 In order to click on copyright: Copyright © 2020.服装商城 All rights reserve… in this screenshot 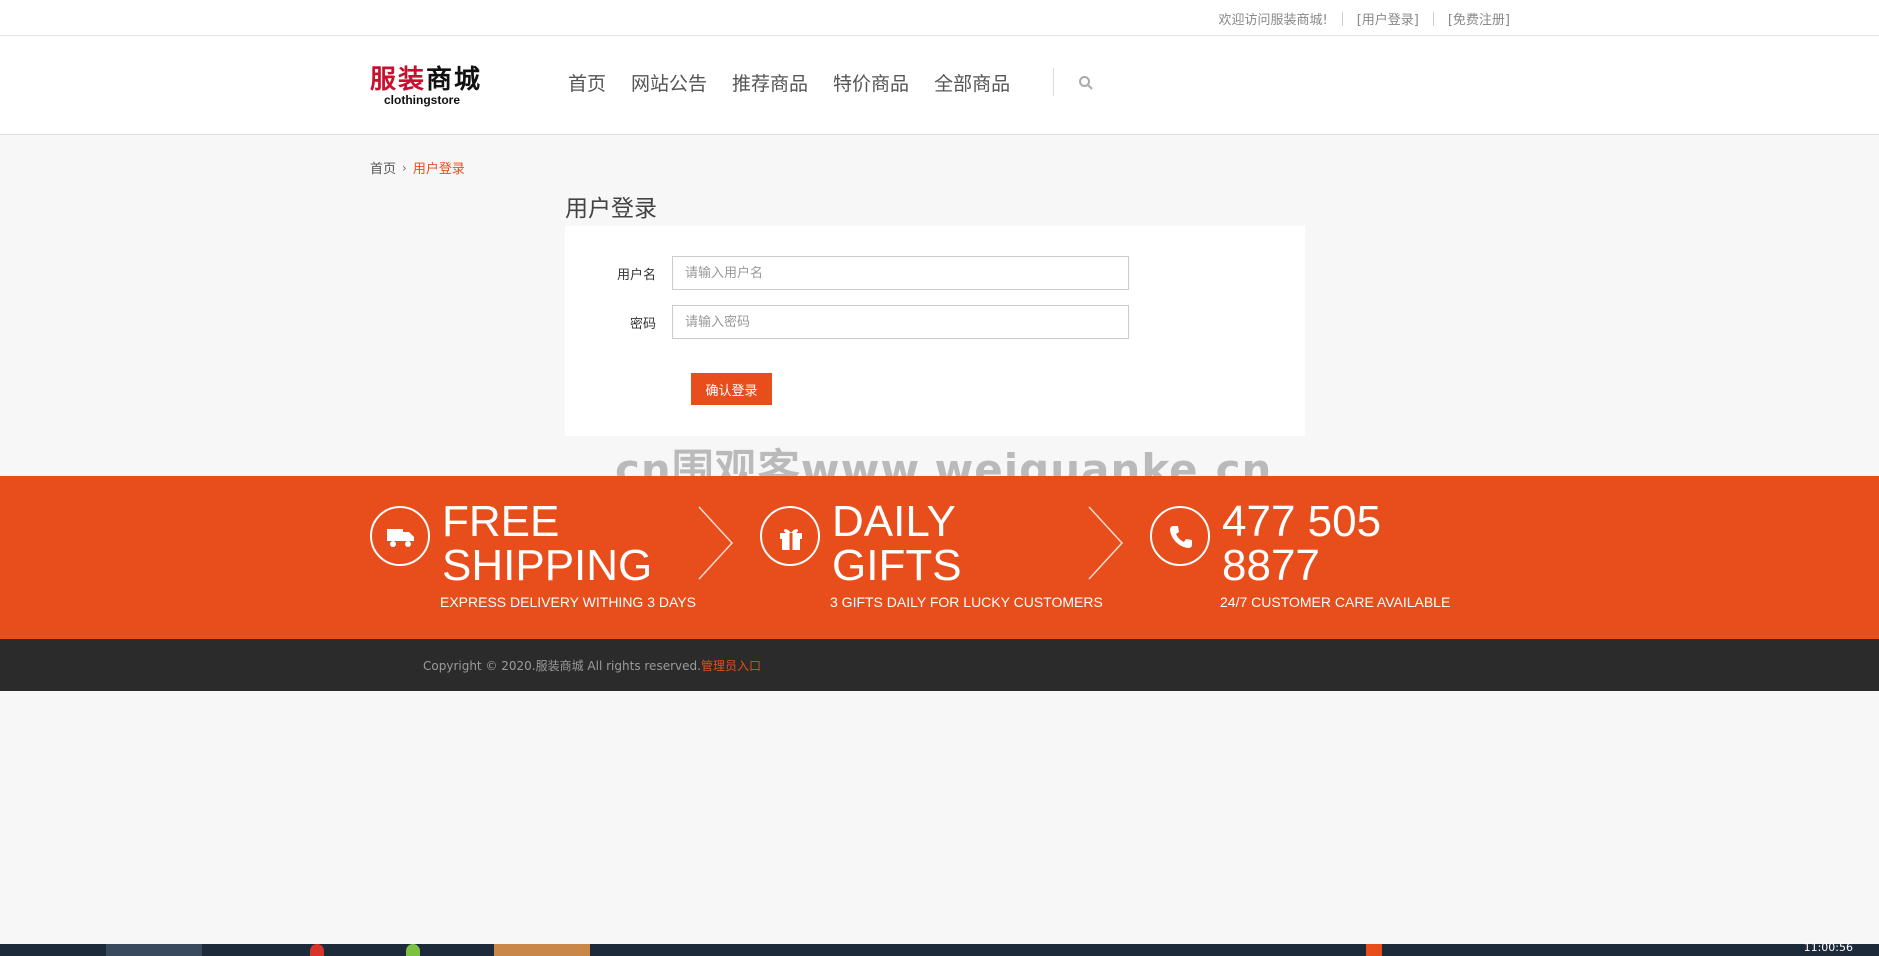, I will do `click(562, 666)`.